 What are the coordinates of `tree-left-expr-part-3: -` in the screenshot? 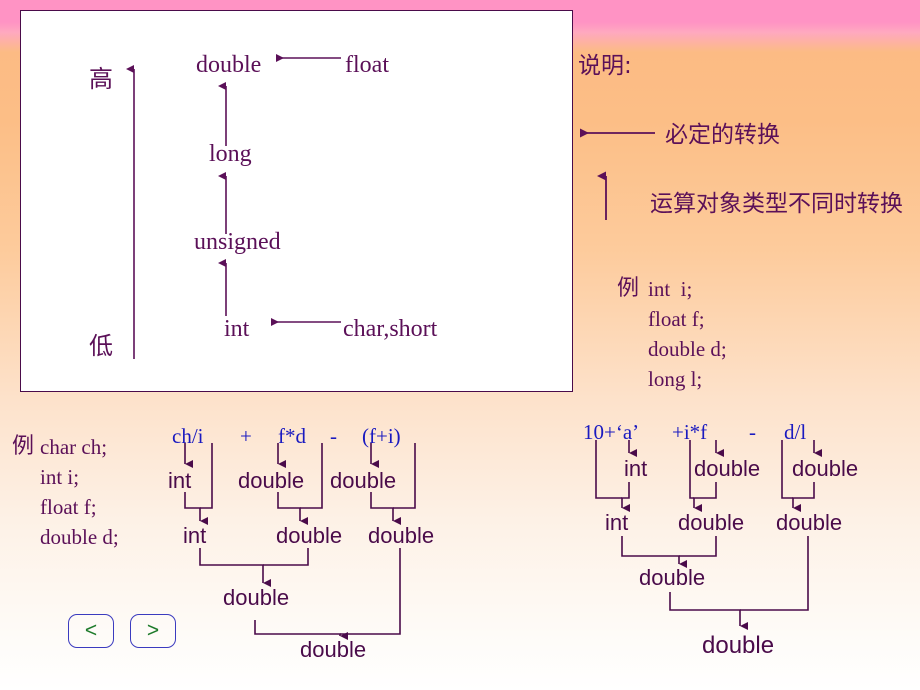 It's located at (333, 436).